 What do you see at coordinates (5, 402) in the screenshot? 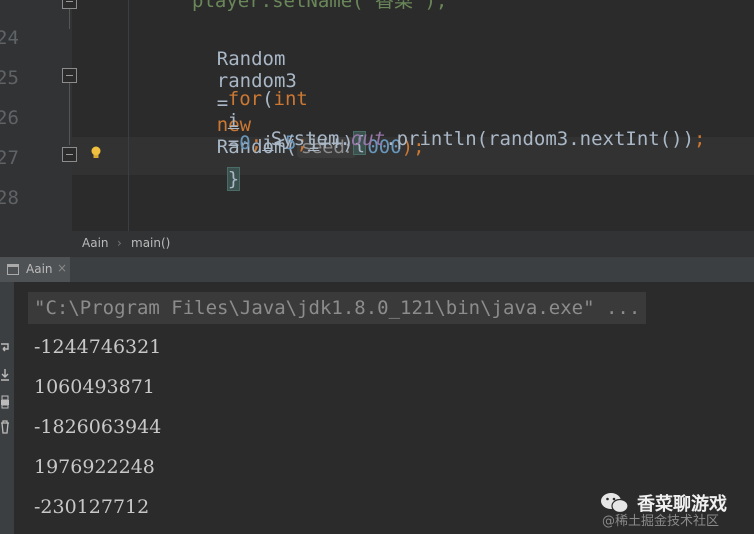
I see `print-icon` at bounding box center [5, 402].